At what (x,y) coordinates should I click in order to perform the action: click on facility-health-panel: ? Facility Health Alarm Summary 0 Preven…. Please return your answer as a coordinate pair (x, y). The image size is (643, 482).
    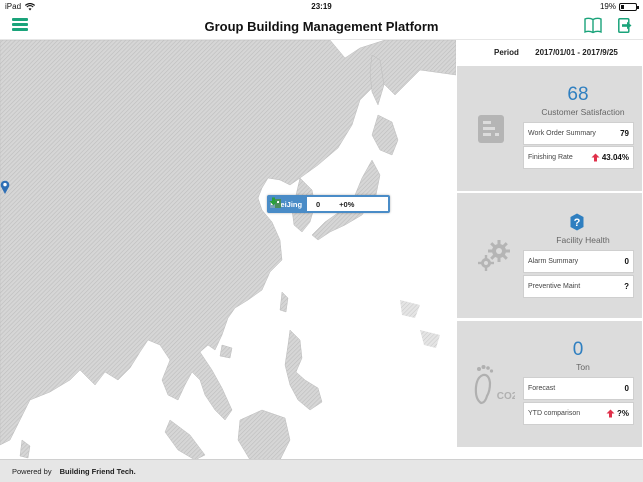
    Looking at the image, I should click on (549, 255).